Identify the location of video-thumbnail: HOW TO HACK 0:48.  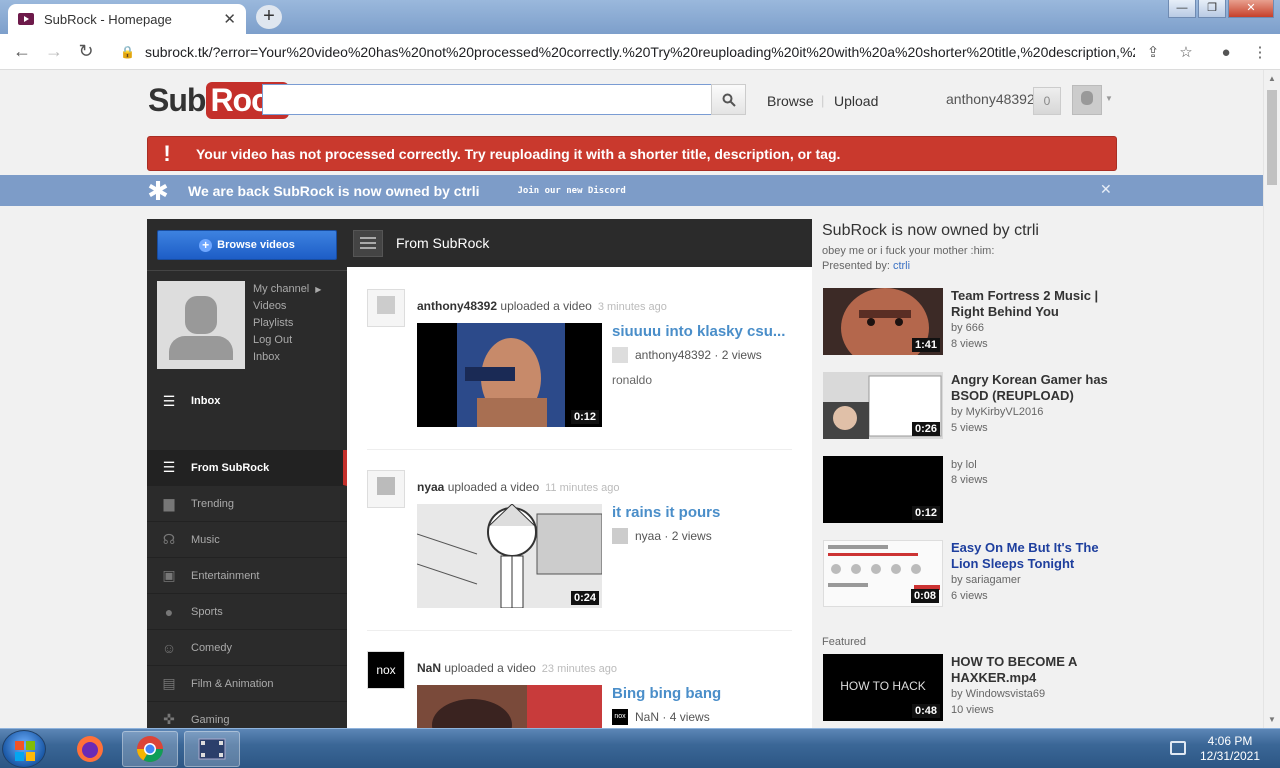
(883, 687).